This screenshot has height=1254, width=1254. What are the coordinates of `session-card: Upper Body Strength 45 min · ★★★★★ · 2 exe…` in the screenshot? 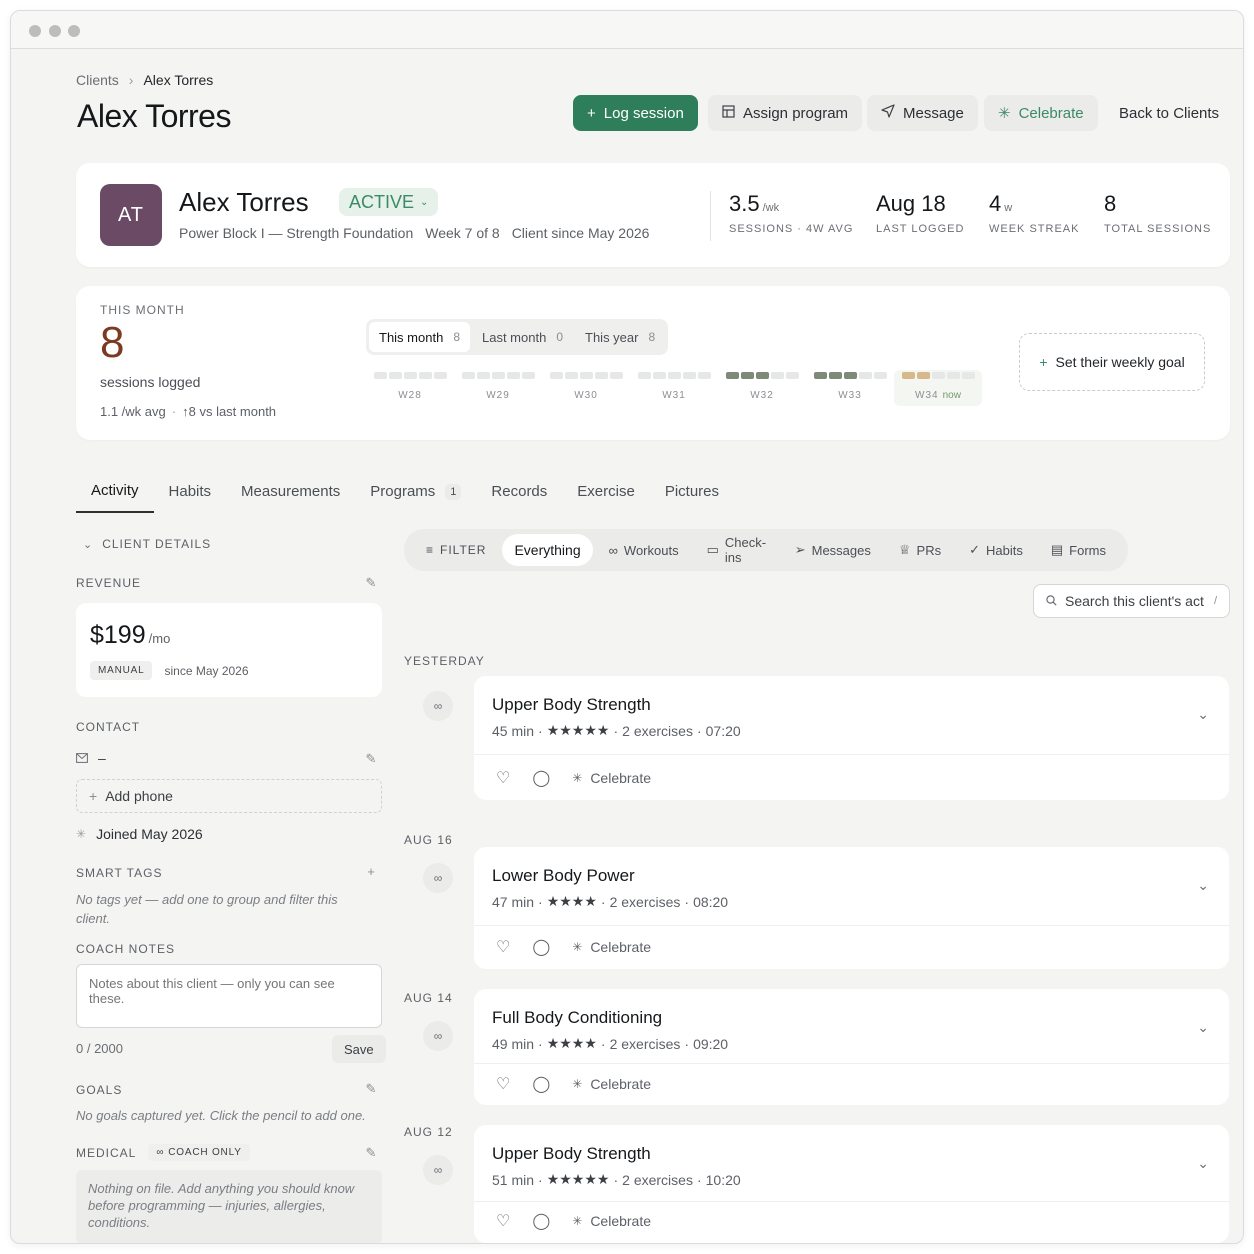 It's located at (851, 738).